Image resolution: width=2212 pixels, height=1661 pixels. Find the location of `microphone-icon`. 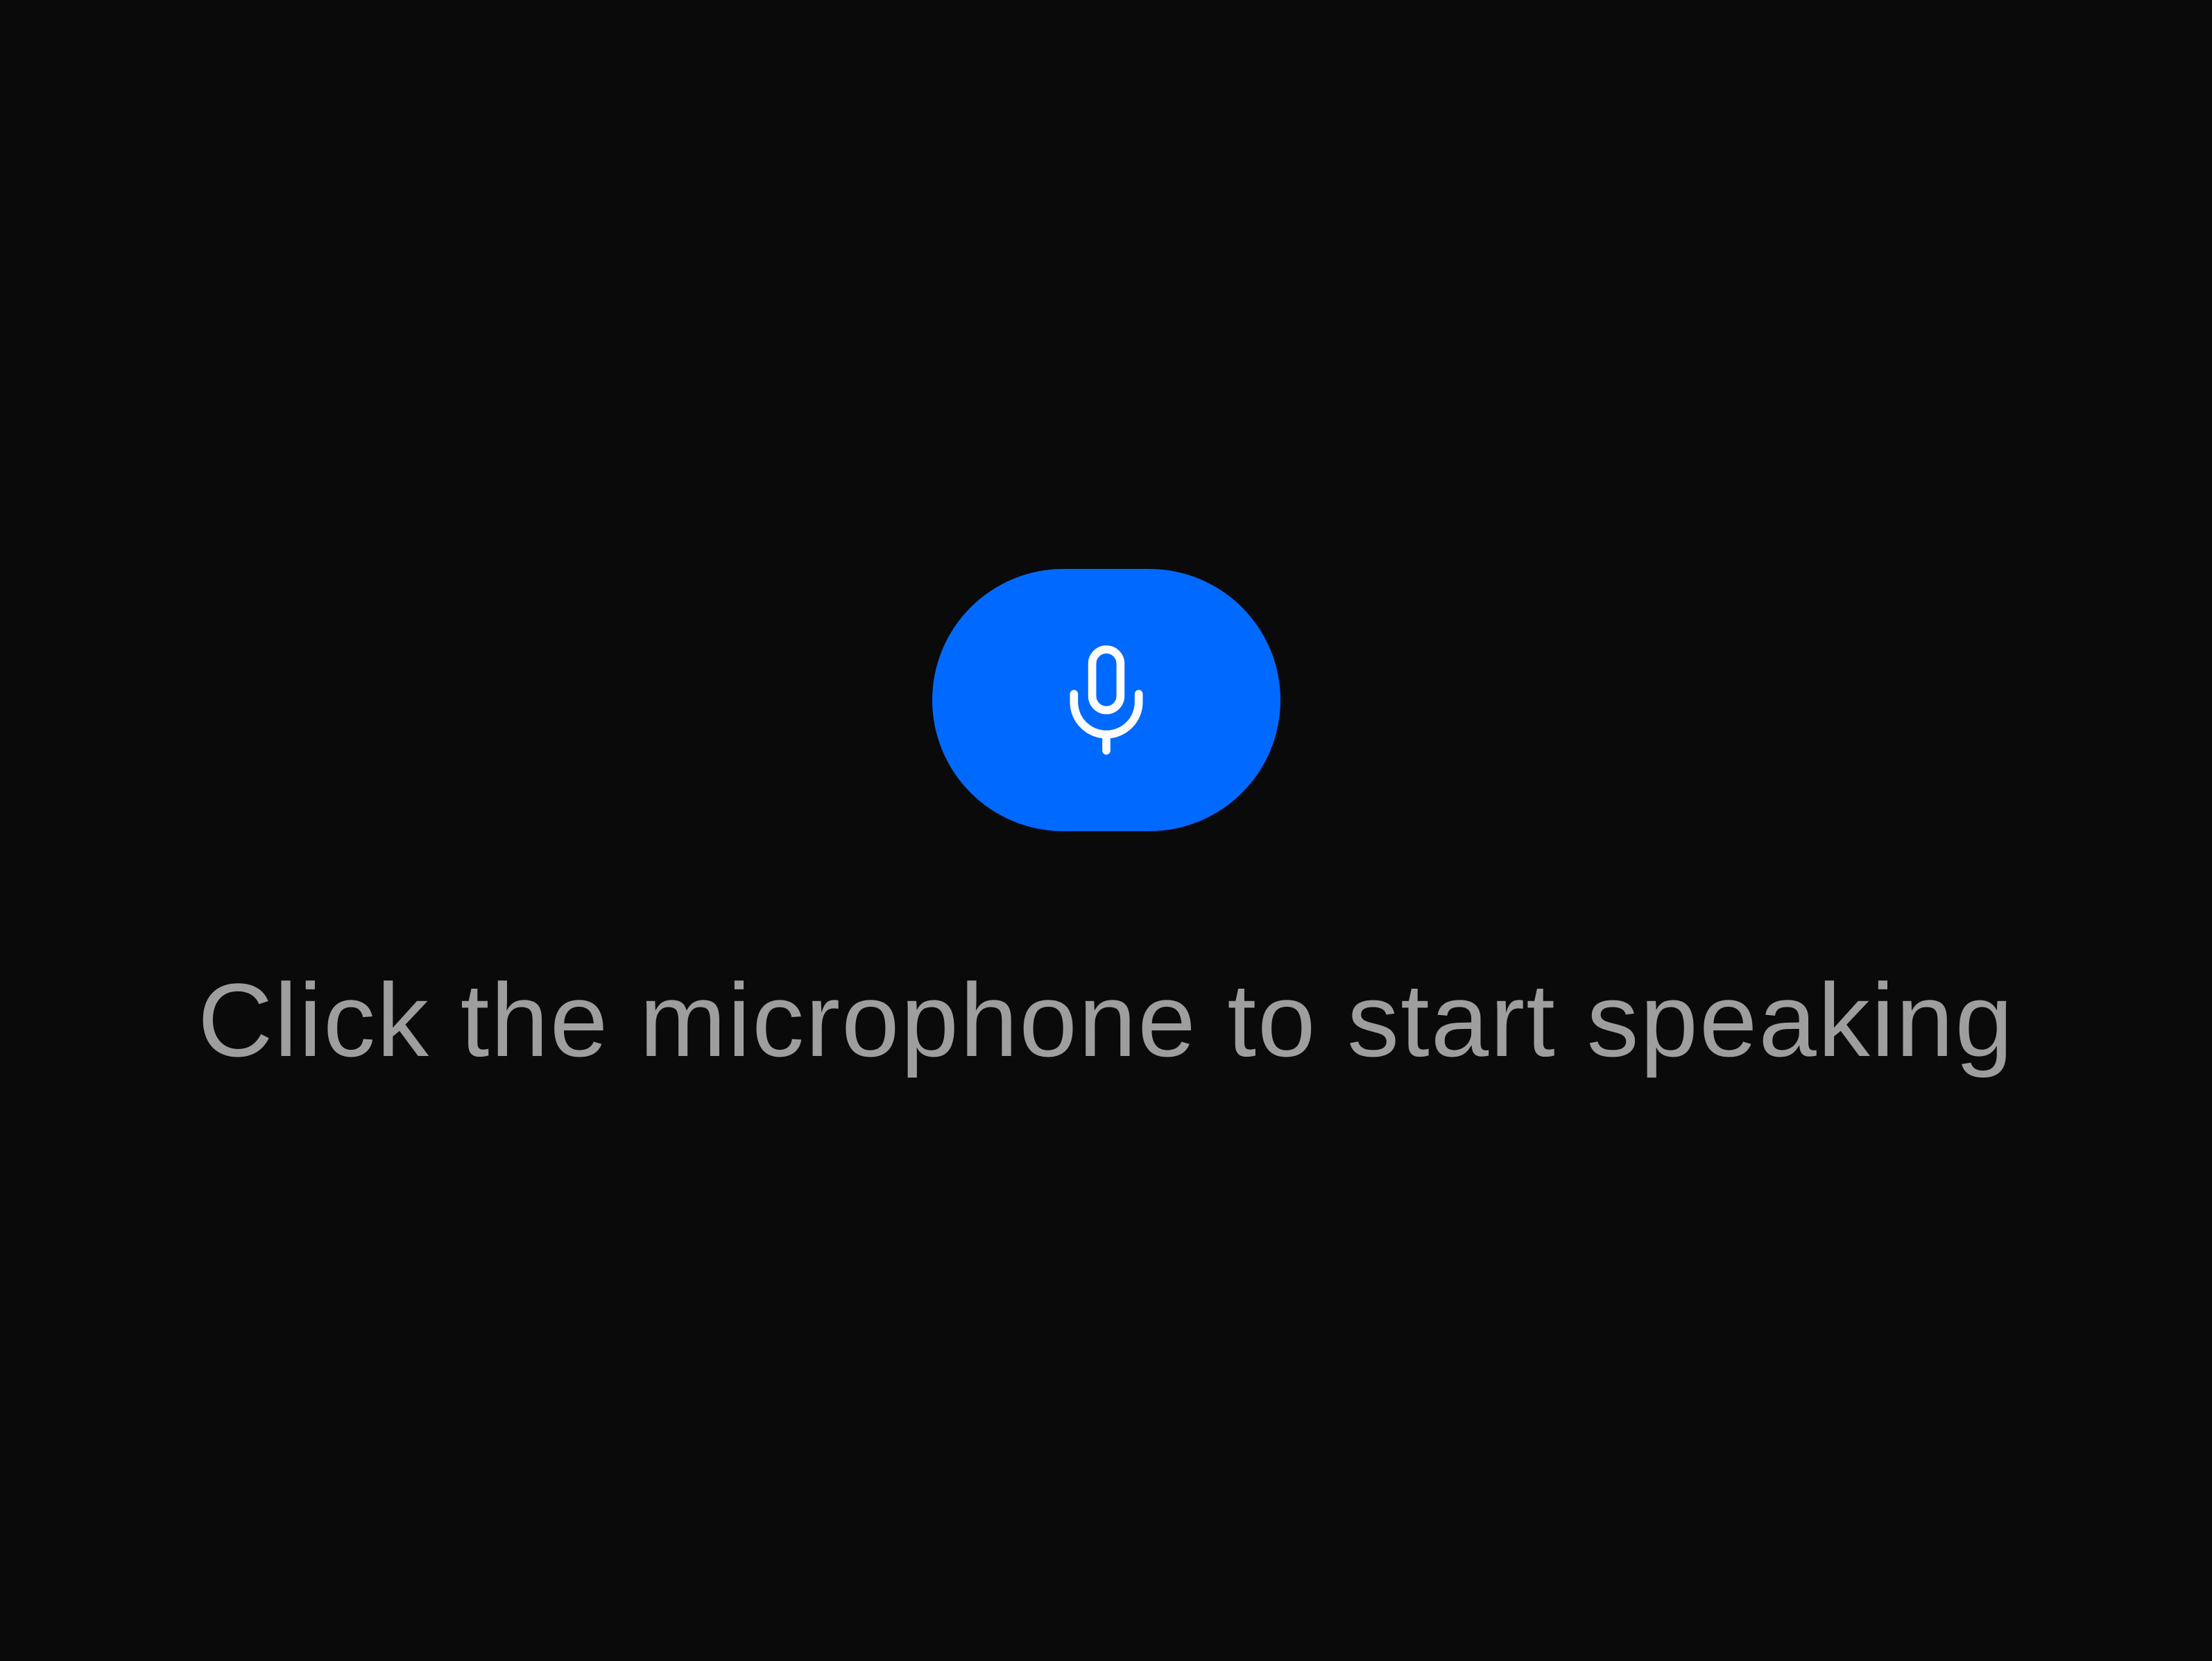

microphone-icon is located at coordinates (1106, 700).